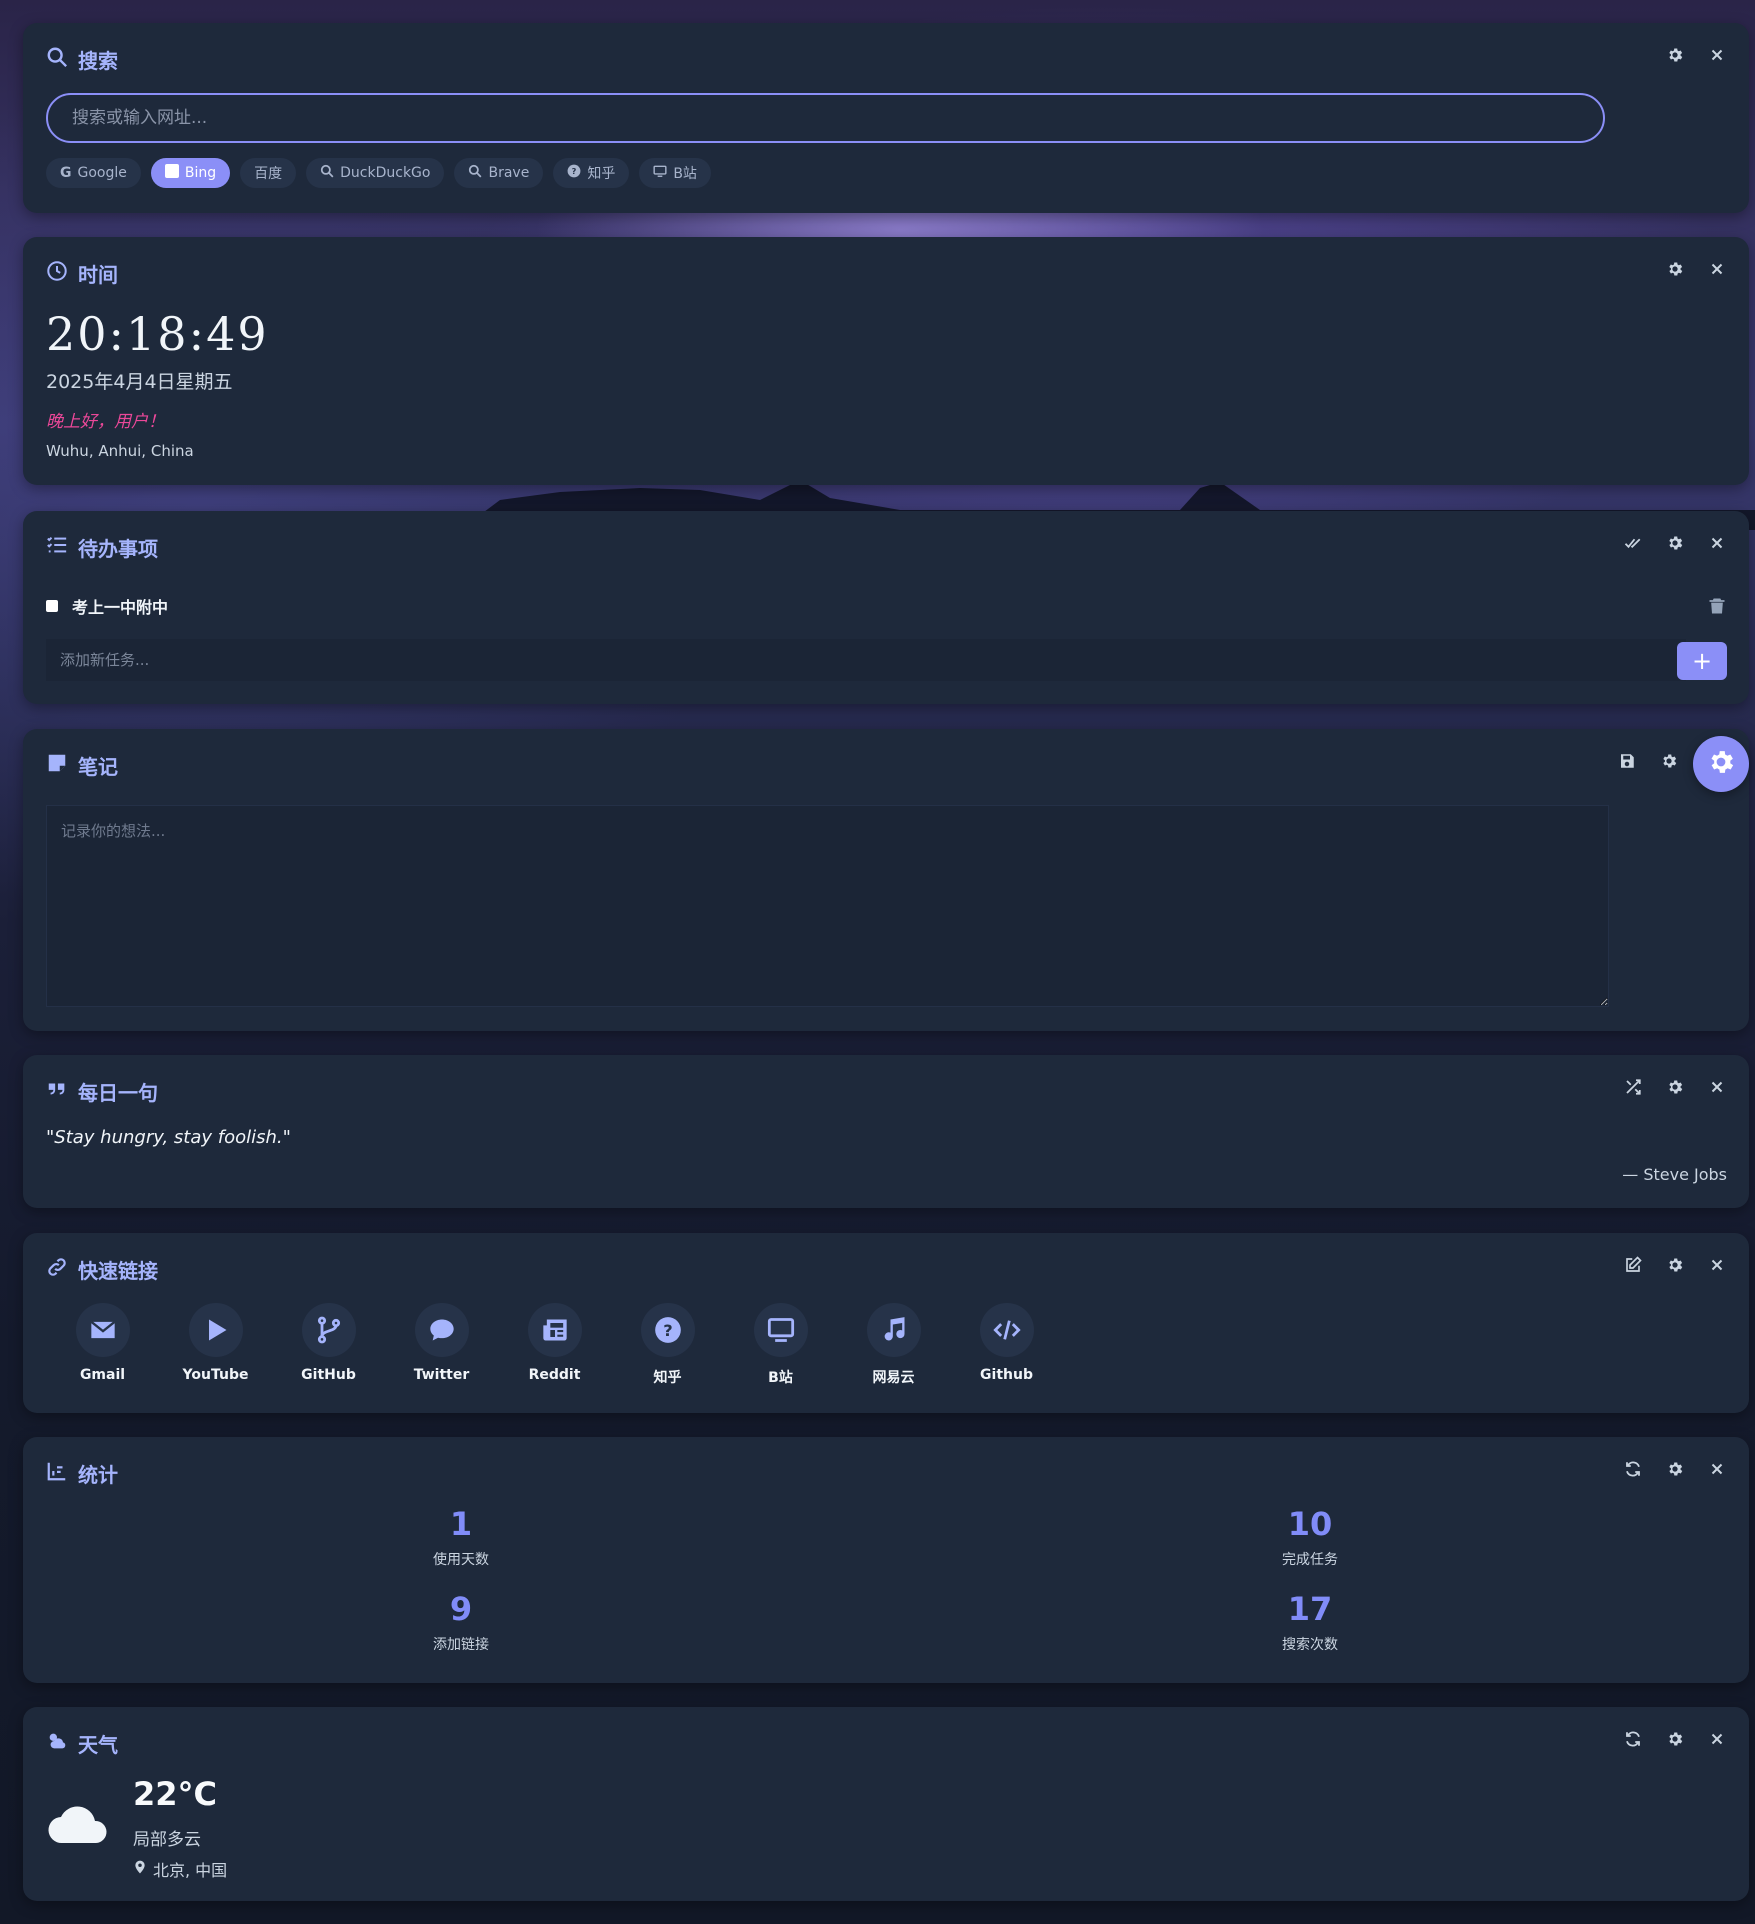 This screenshot has height=1924, width=1755. I want to click on weather-card-actions, so click(1675, 1739).